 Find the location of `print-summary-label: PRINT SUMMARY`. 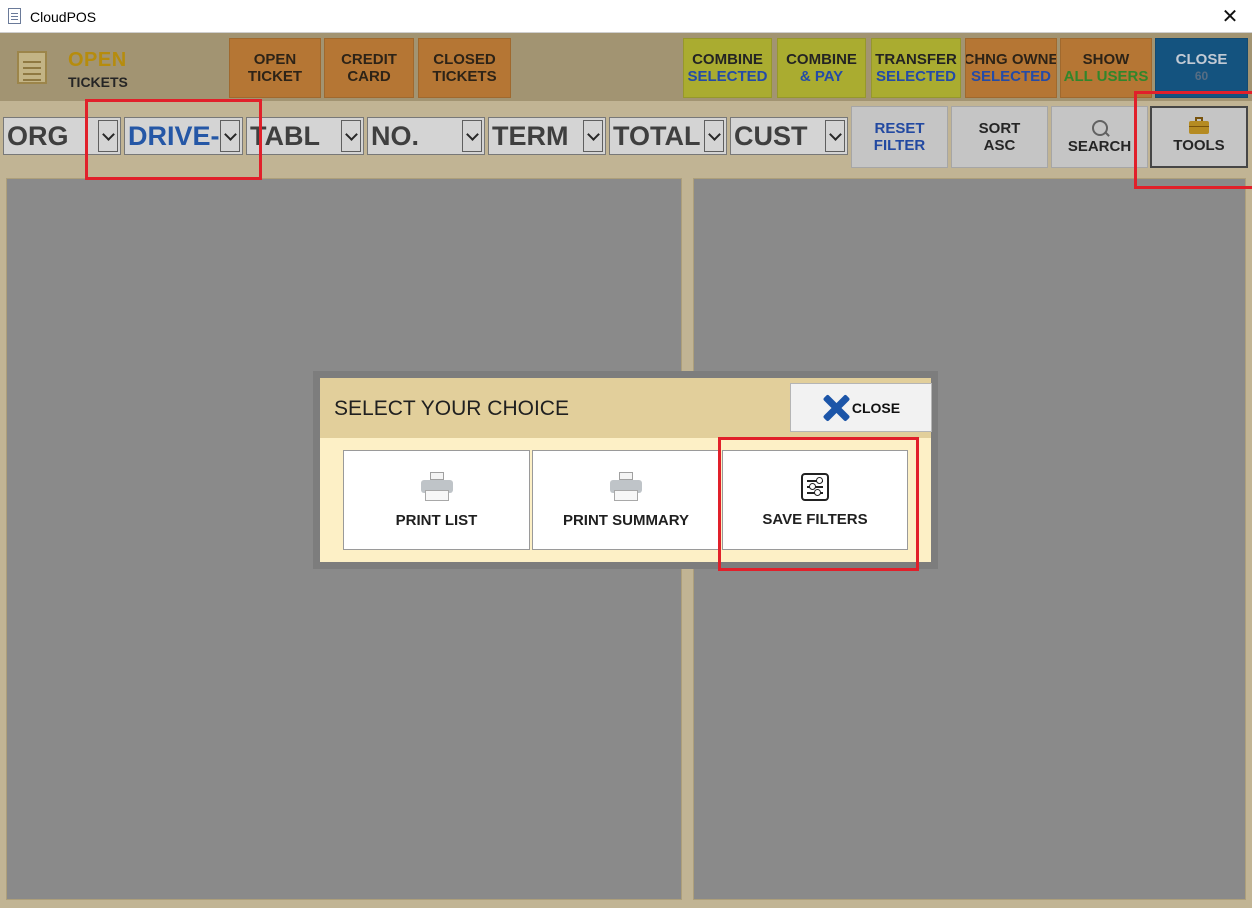

print-summary-label: PRINT SUMMARY is located at coordinates (626, 520).